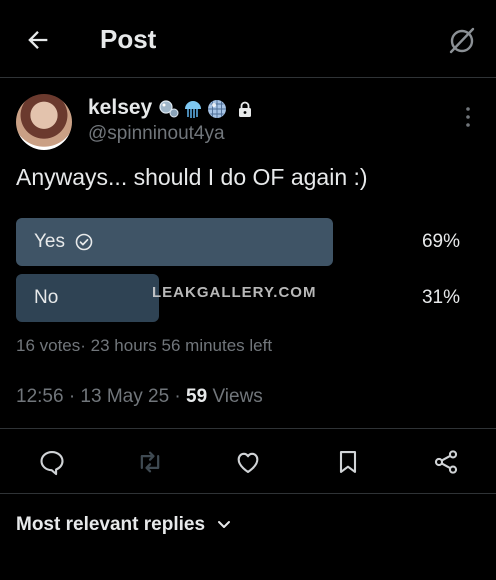 This screenshot has height=580, width=496. I want to click on timestamp-text: 12:56 · 13 May 25 ·, so click(101, 396).